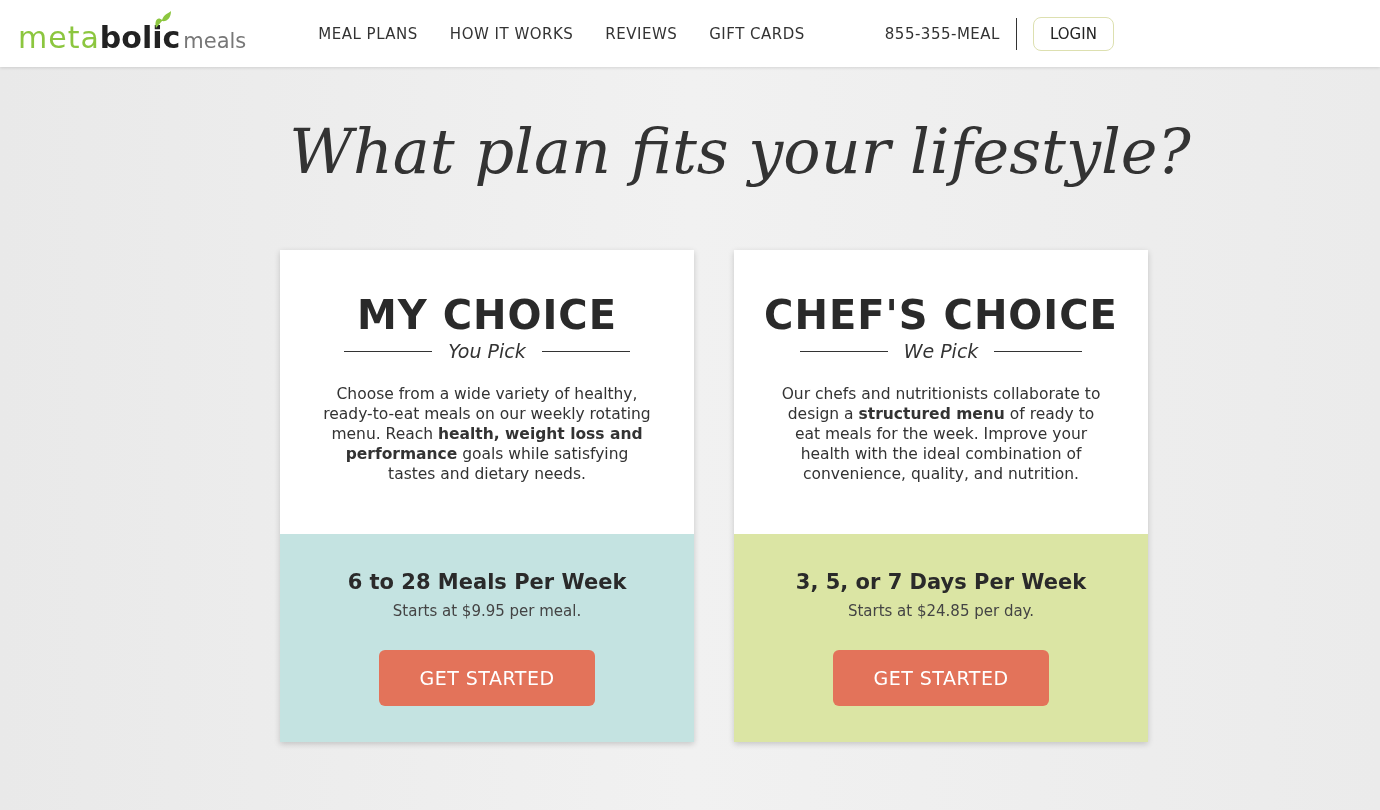 This screenshot has height=810, width=1380. What do you see at coordinates (942, 33) in the screenshot?
I see `phone-number: 855-355-MEAL` at bounding box center [942, 33].